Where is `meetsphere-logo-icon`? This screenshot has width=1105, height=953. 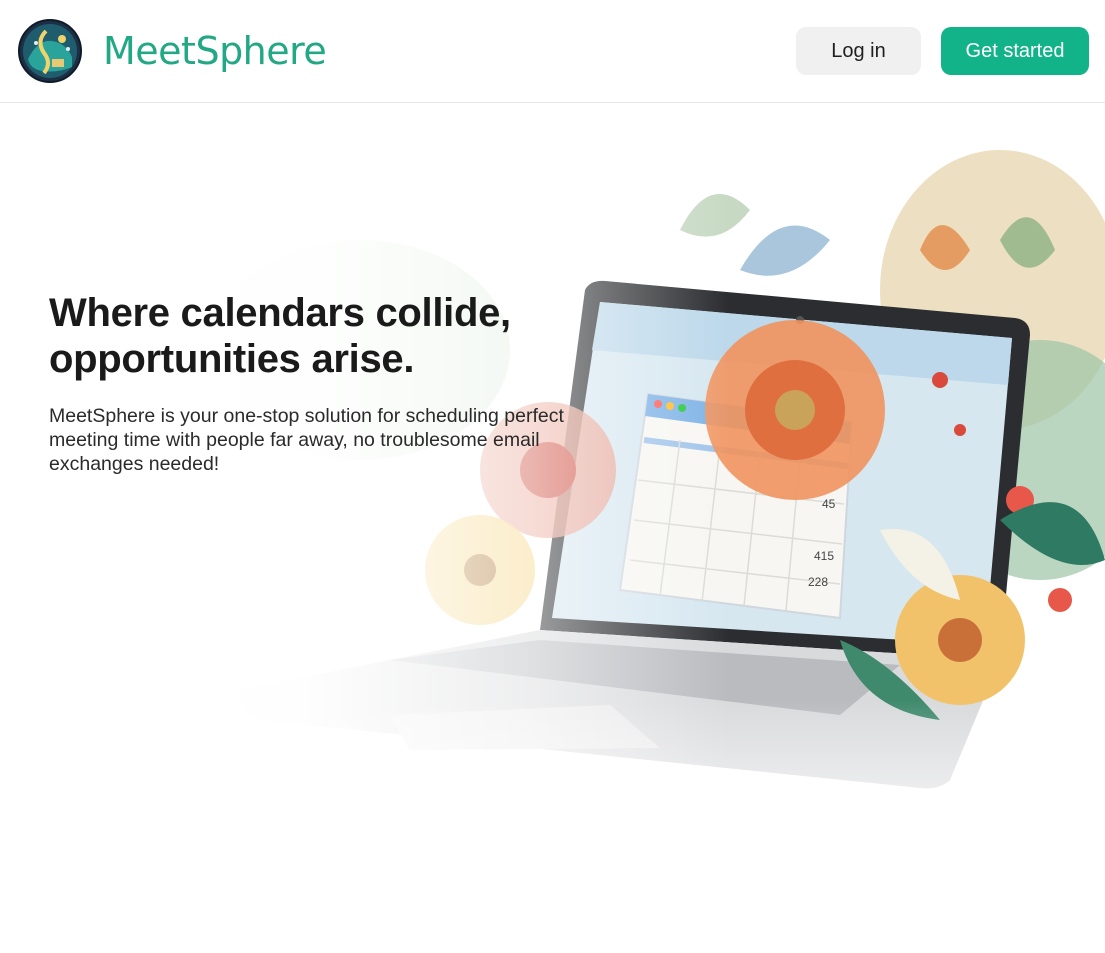
meetsphere-logo-icon is located at coordinates (50, 51).